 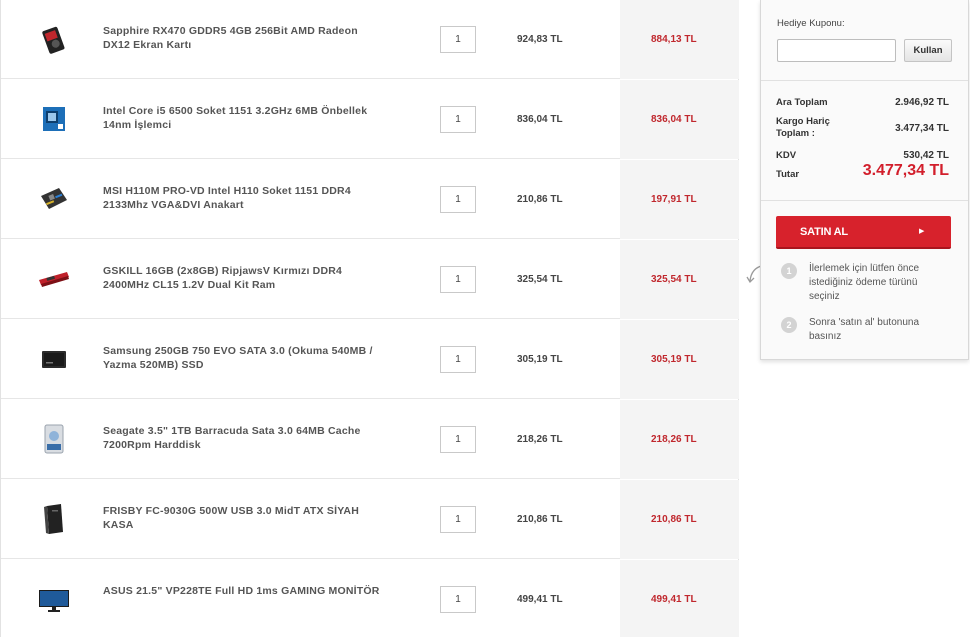 I want to click on unit-price: 836,04 TL, so click(x=540, y=119).